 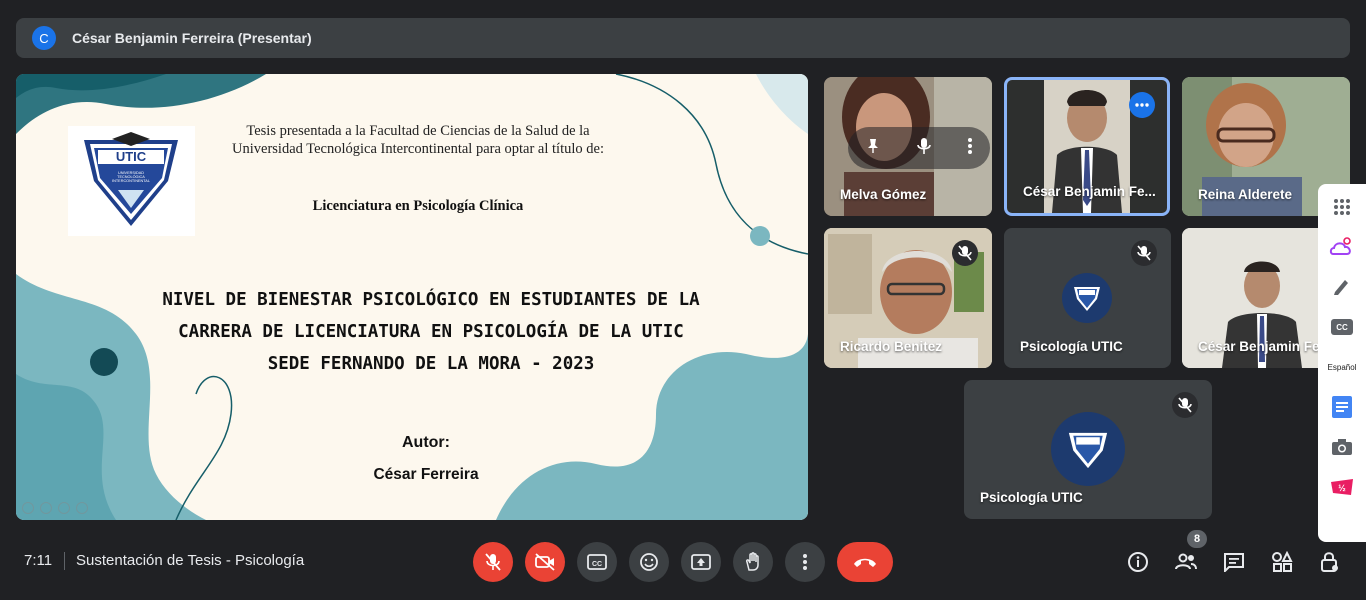 I want to click on pin-icon, so click(x=873, y=148).